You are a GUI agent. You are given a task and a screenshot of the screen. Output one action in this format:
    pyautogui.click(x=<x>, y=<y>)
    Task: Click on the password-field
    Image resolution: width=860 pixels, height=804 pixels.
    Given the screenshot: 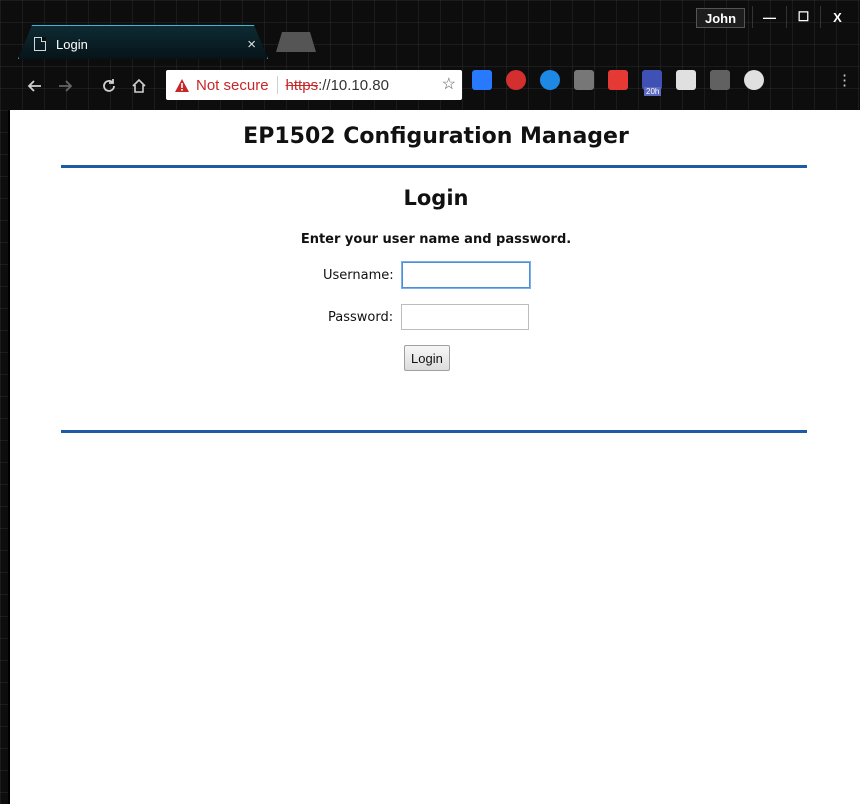 What is the action you would take?
    pyautogui.click(x=465, y=317)
    